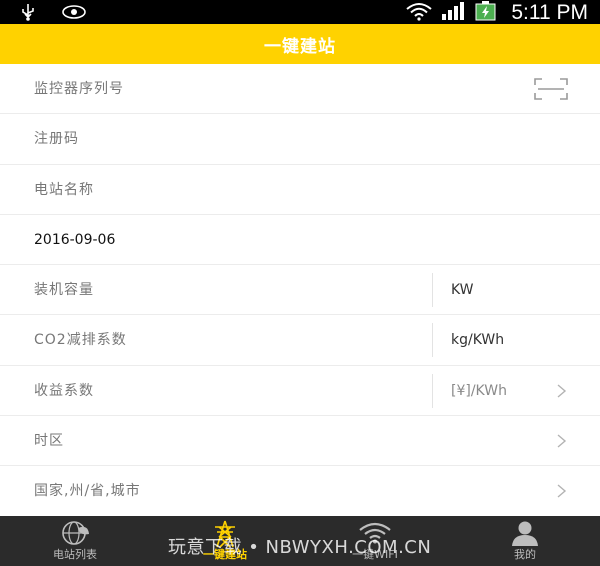  Describe the element at coordinates (75, 533) in the screenshot. I see `globe-leaf-icon` at that location.